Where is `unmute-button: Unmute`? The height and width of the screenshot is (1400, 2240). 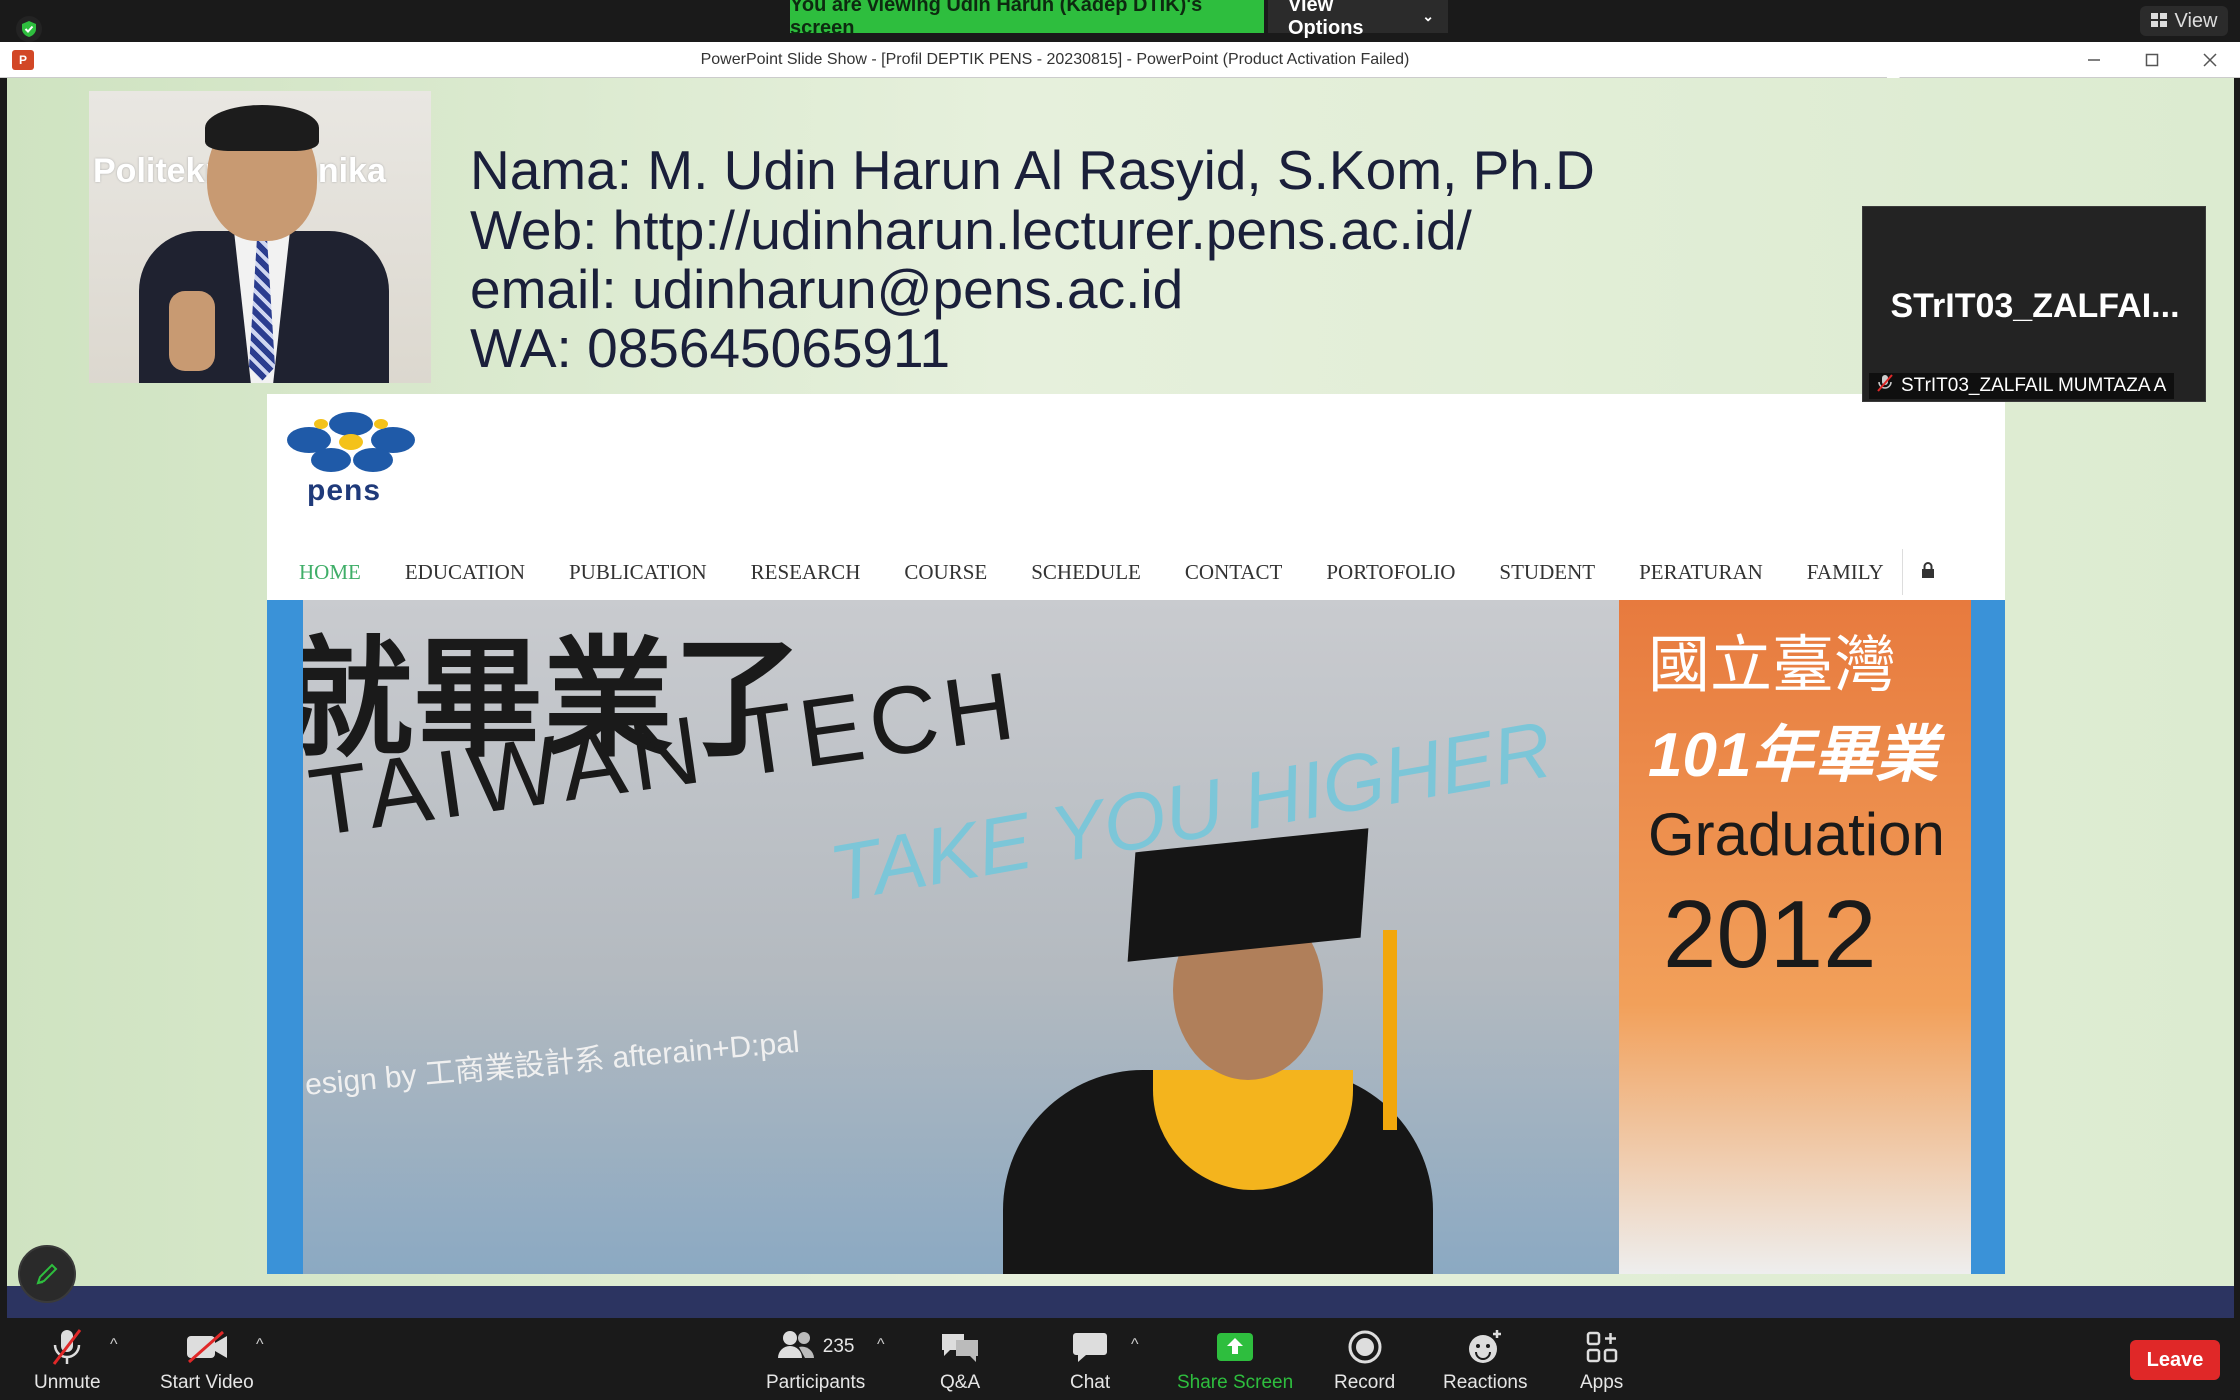
unmute-button: Unmute is located at coordinates (67, 1361).